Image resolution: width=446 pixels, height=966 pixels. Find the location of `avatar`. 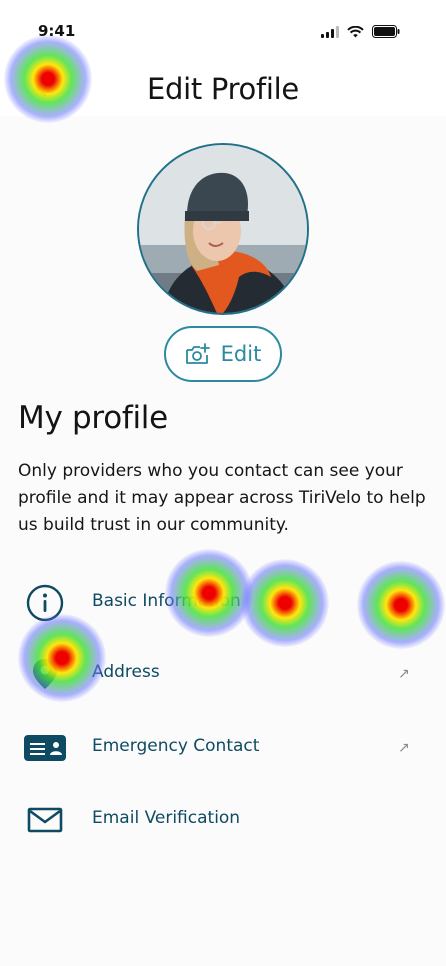

avatar is located at coordinates (223, 229).